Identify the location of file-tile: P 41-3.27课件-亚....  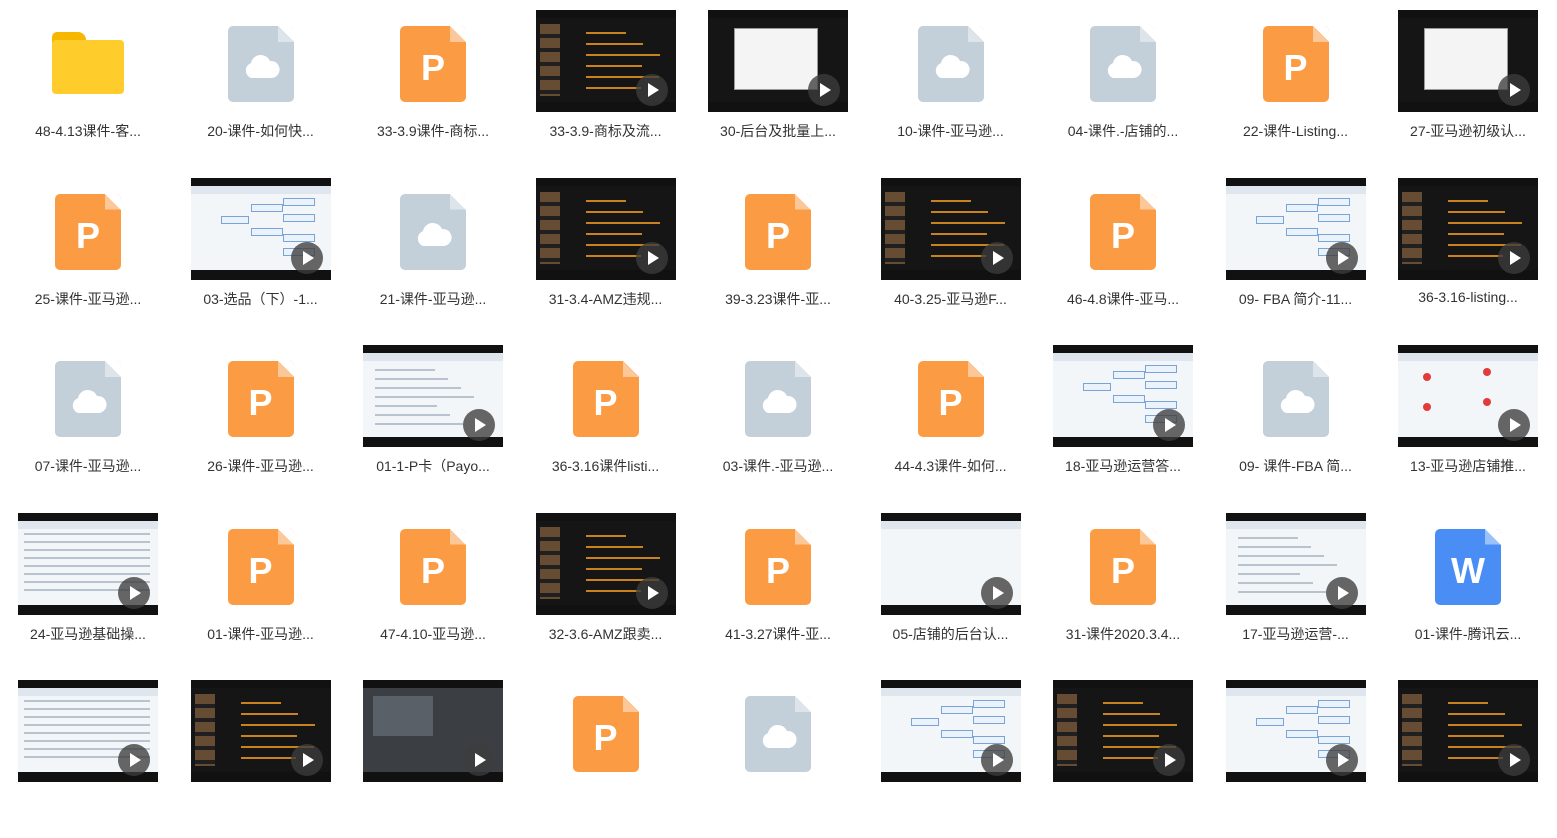
(778, 587).